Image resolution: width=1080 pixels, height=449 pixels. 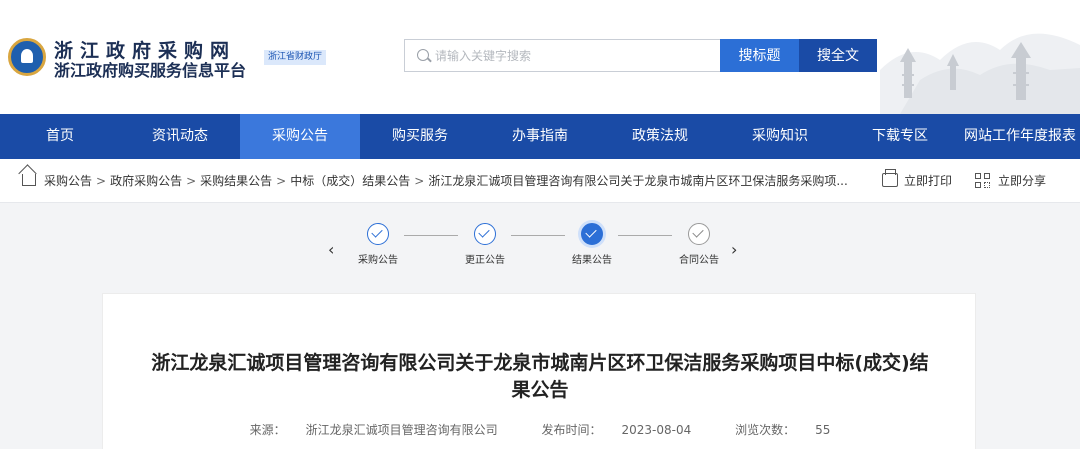 I want to click on nav-item-guide: 办事指南, so click(x=540, y=136).